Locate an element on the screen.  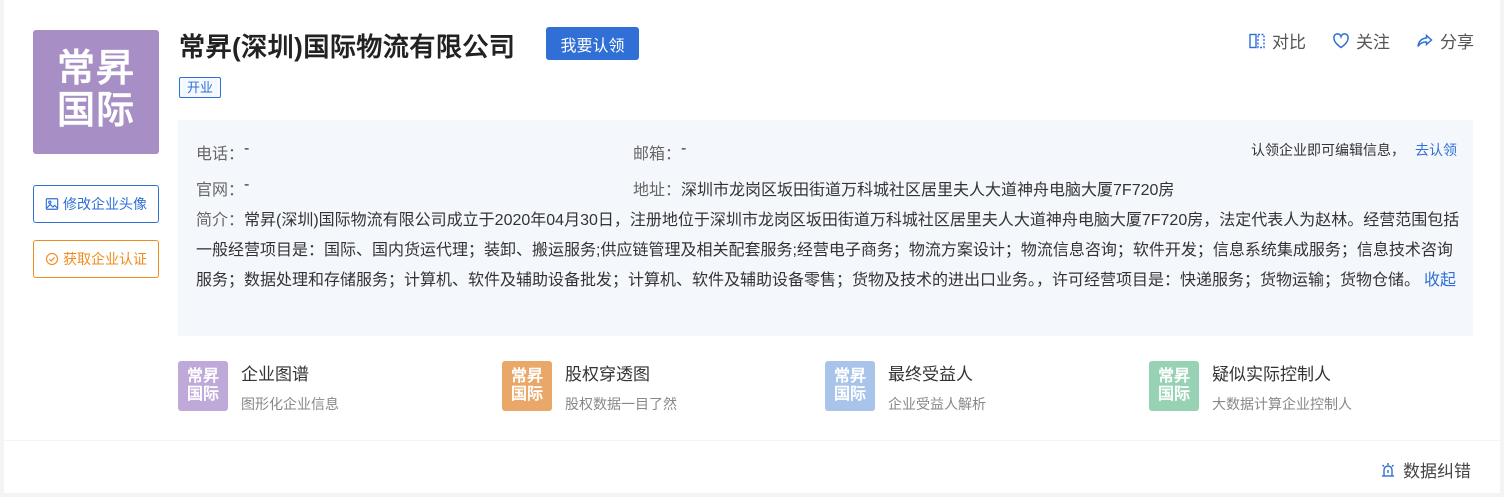
company-name: 常昇(深圳)国际物流有限公司 is located at coordinates (347, 47).